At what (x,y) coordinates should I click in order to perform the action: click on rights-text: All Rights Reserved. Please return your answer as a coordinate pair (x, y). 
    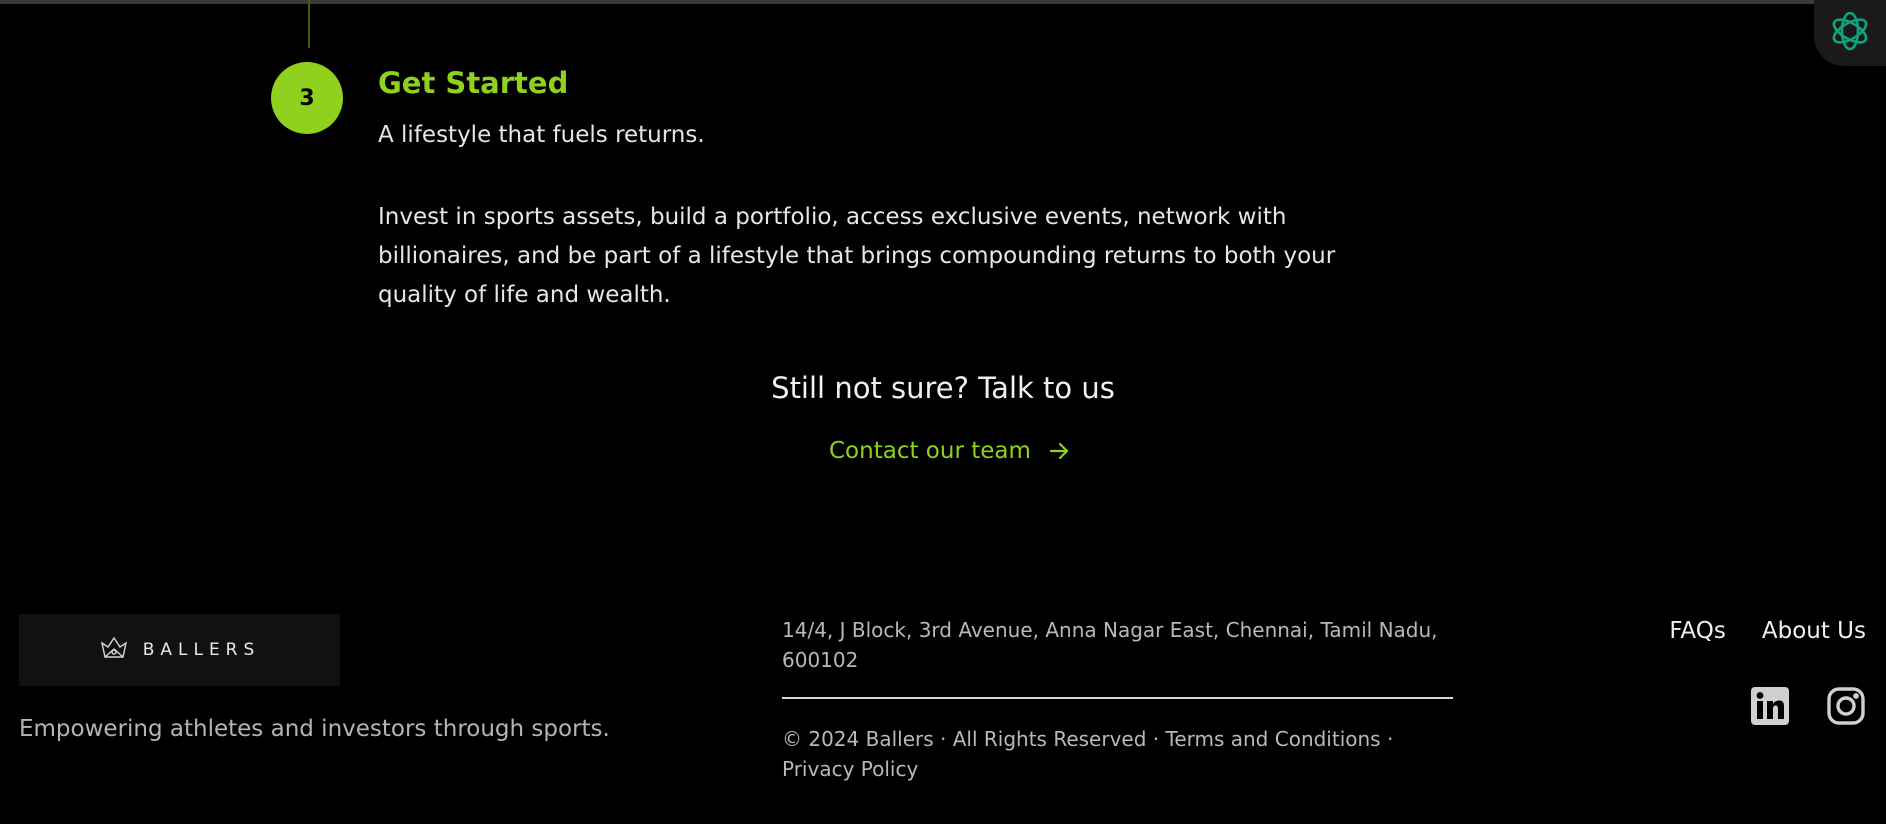
    Looking at the image, I should click on (1049, 739).